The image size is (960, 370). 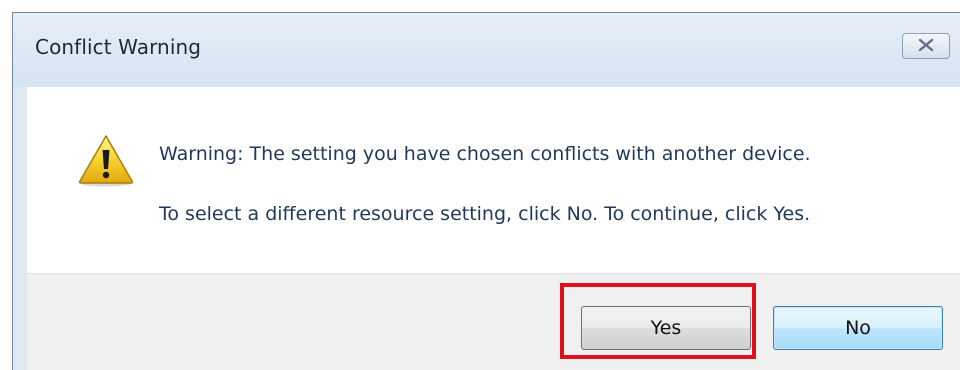 I want to click on dialog-title: Conflict Warning, so click(x=118, y=47).